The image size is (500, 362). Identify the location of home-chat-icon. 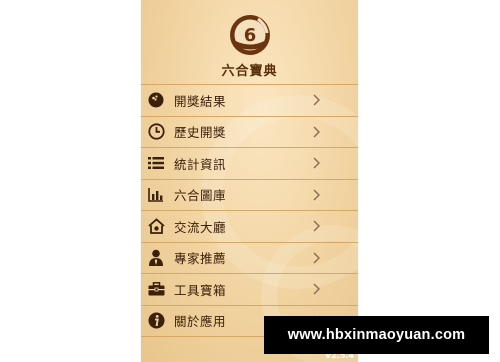
(156, 226).